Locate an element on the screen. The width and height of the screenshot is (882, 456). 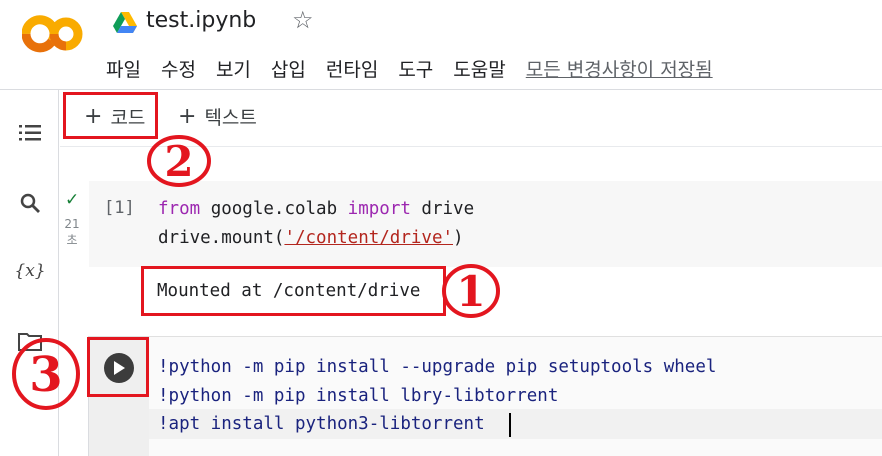
call-suffix: ) is located at coordinates (458, 238).